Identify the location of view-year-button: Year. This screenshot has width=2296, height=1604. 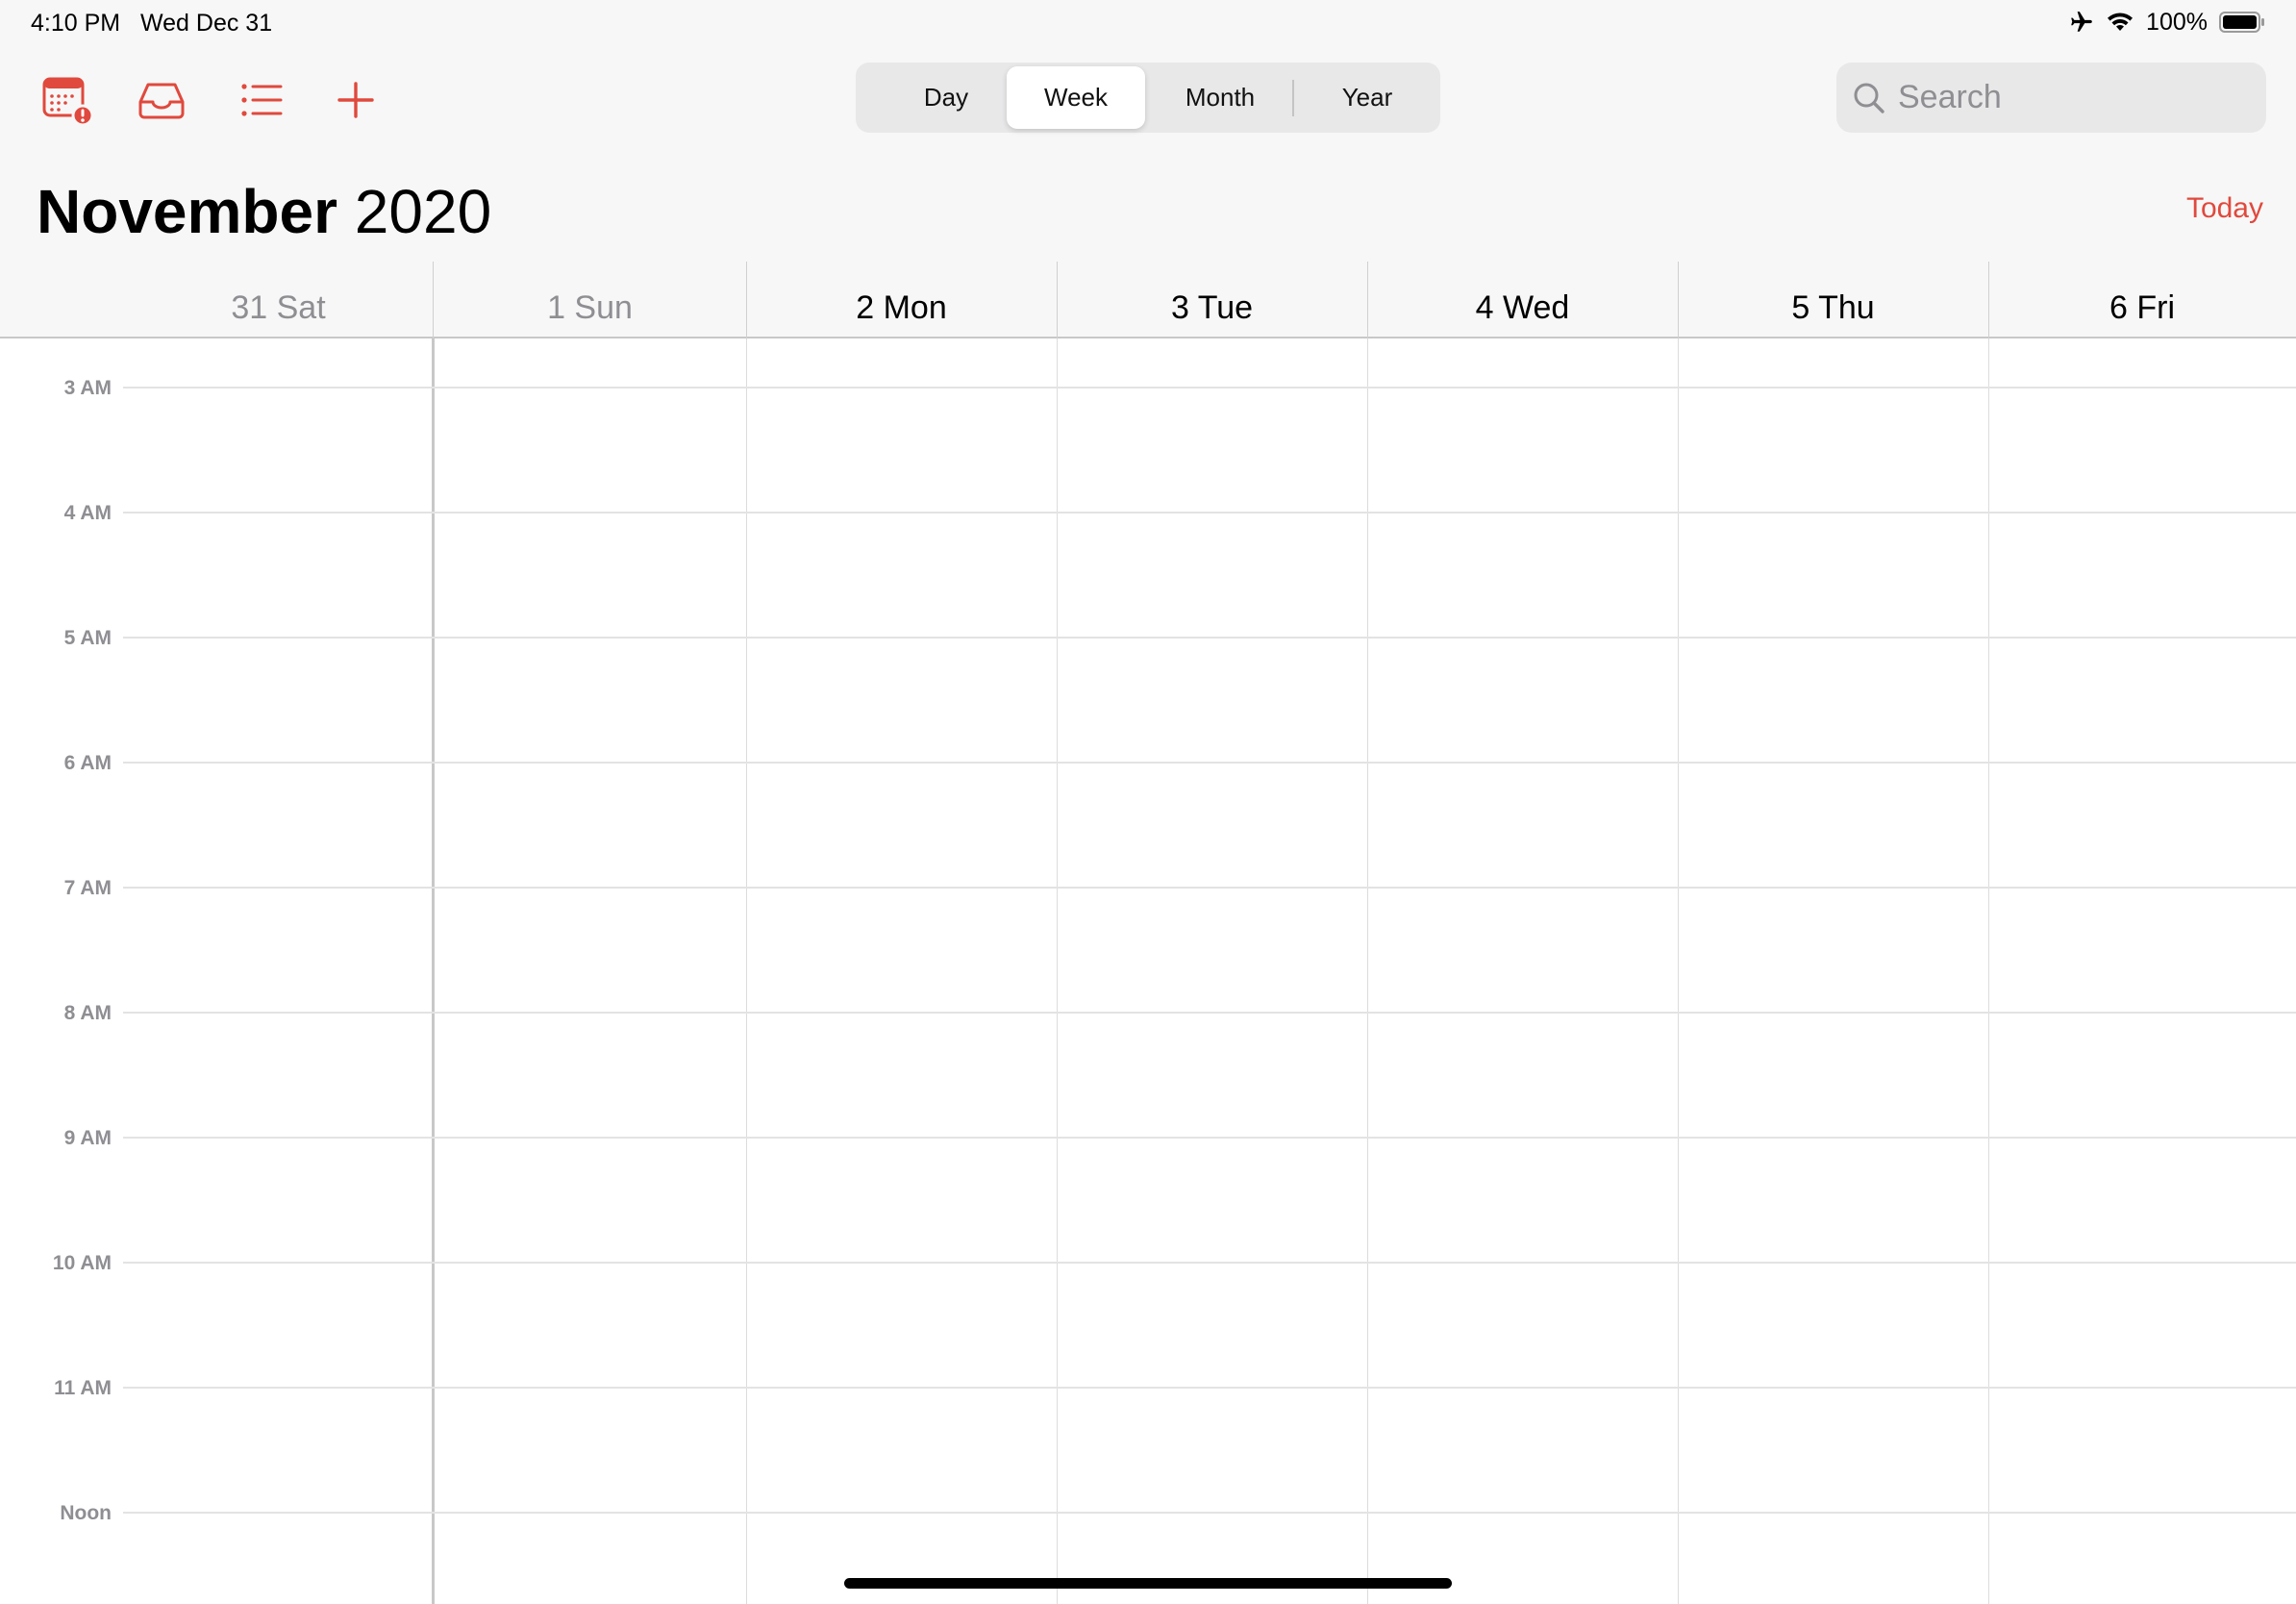
(1367, 97).